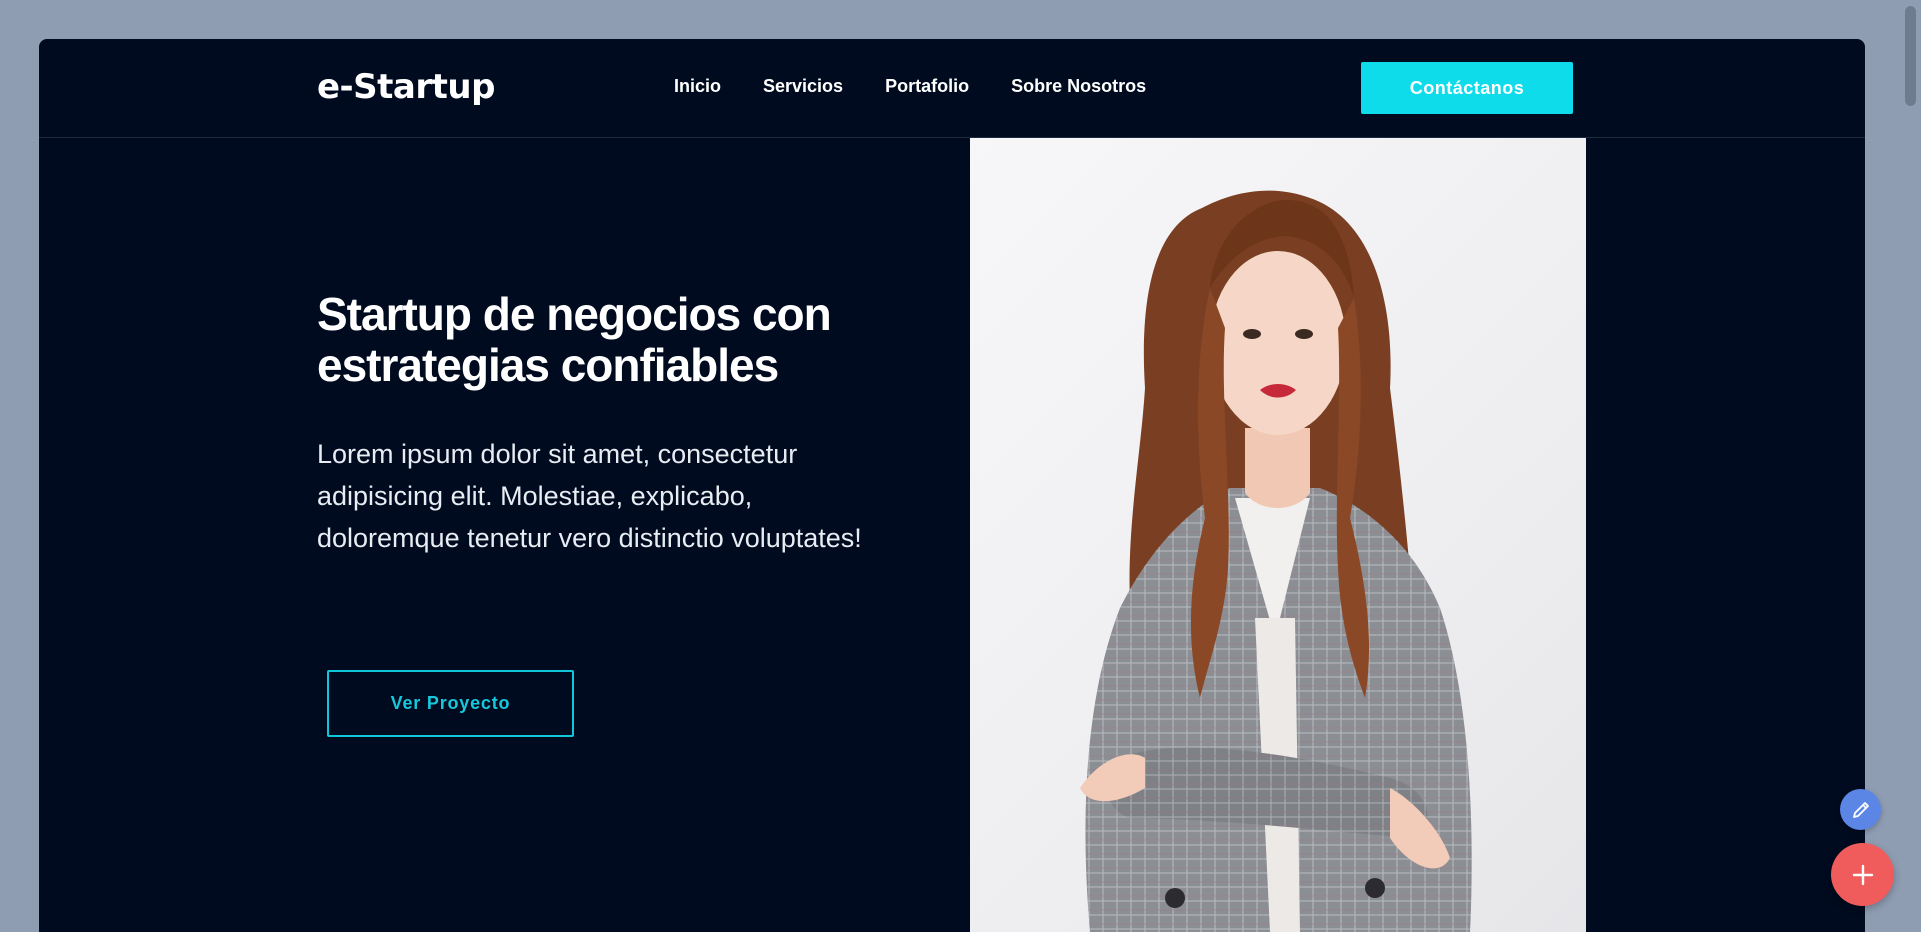 The image size is (1921, 932). Describe the element at coordinates (697, 86) in the screenshot. I see `nav-link-inicio: Inicio` at that location.